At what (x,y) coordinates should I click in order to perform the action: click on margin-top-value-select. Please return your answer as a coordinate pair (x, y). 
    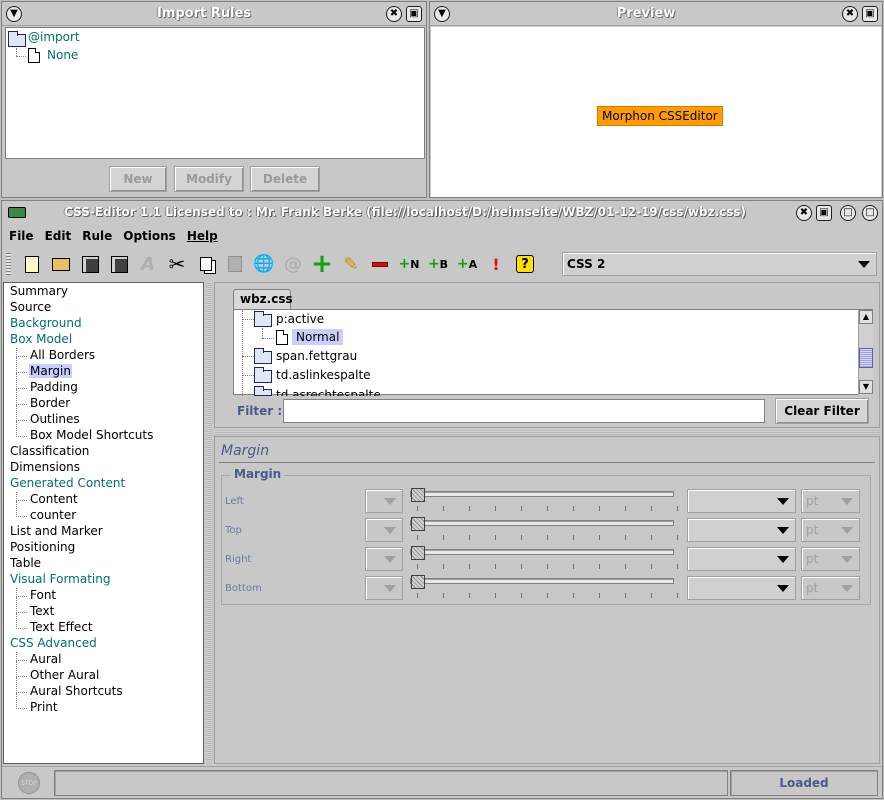
    Looking at the image, I should click on (741, 530).